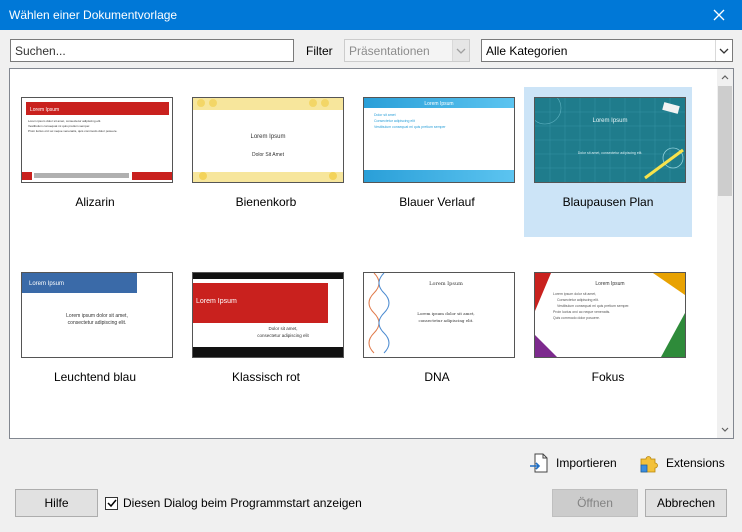 The width and height of the screenshot is (742, 532). I want to click on extensions-button: Extensions, so click(681, 463).